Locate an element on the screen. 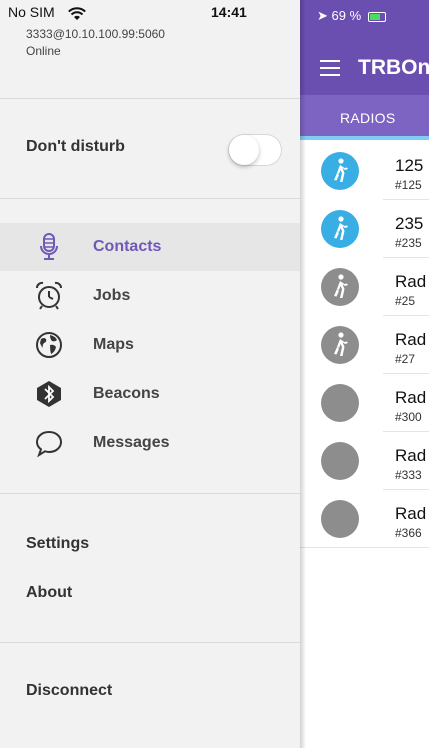 This screenshot has width=429, height=748. radio-name: 235 is located at coordinates (409, 223).